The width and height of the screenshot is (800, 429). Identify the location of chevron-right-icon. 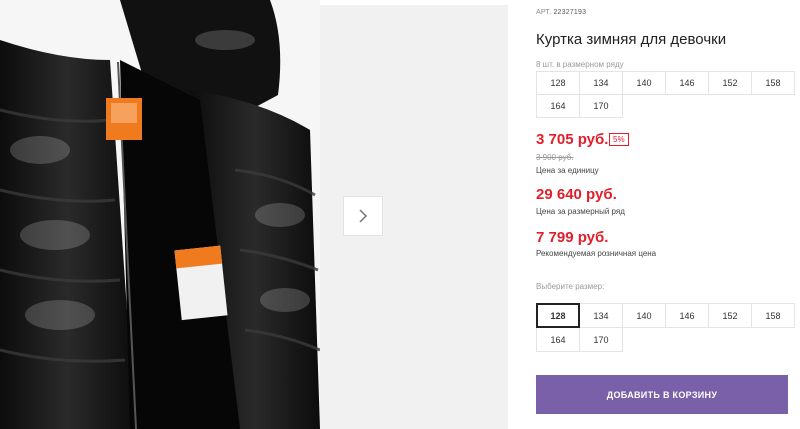
(363, 216).